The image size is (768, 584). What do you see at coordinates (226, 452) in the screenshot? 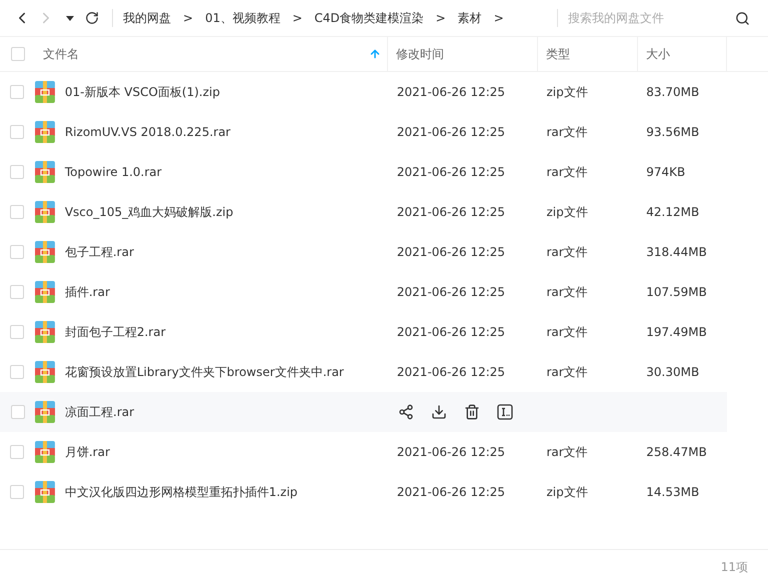
I see `file-name: 月饼.rar` at bounding box center [226, 452].